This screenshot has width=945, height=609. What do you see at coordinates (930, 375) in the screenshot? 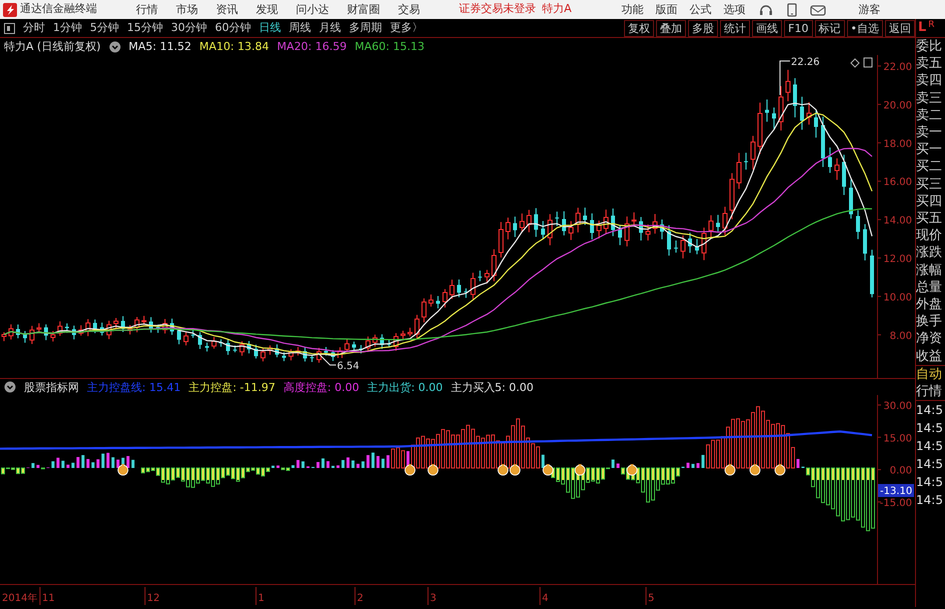
I see `quote-mode: 自动` at bounding box center [930, 375].